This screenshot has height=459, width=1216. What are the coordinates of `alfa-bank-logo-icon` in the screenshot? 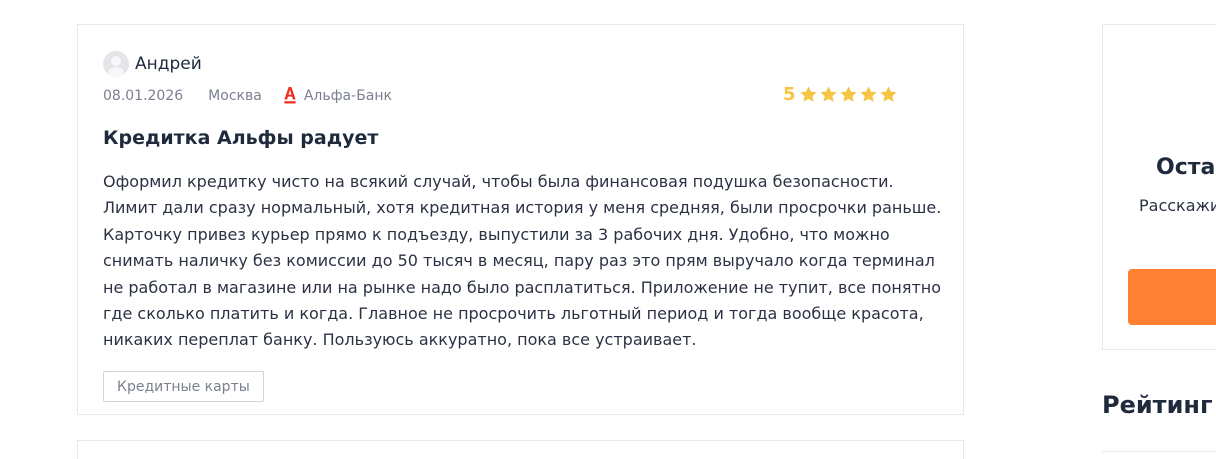 It's located at (290, 95).